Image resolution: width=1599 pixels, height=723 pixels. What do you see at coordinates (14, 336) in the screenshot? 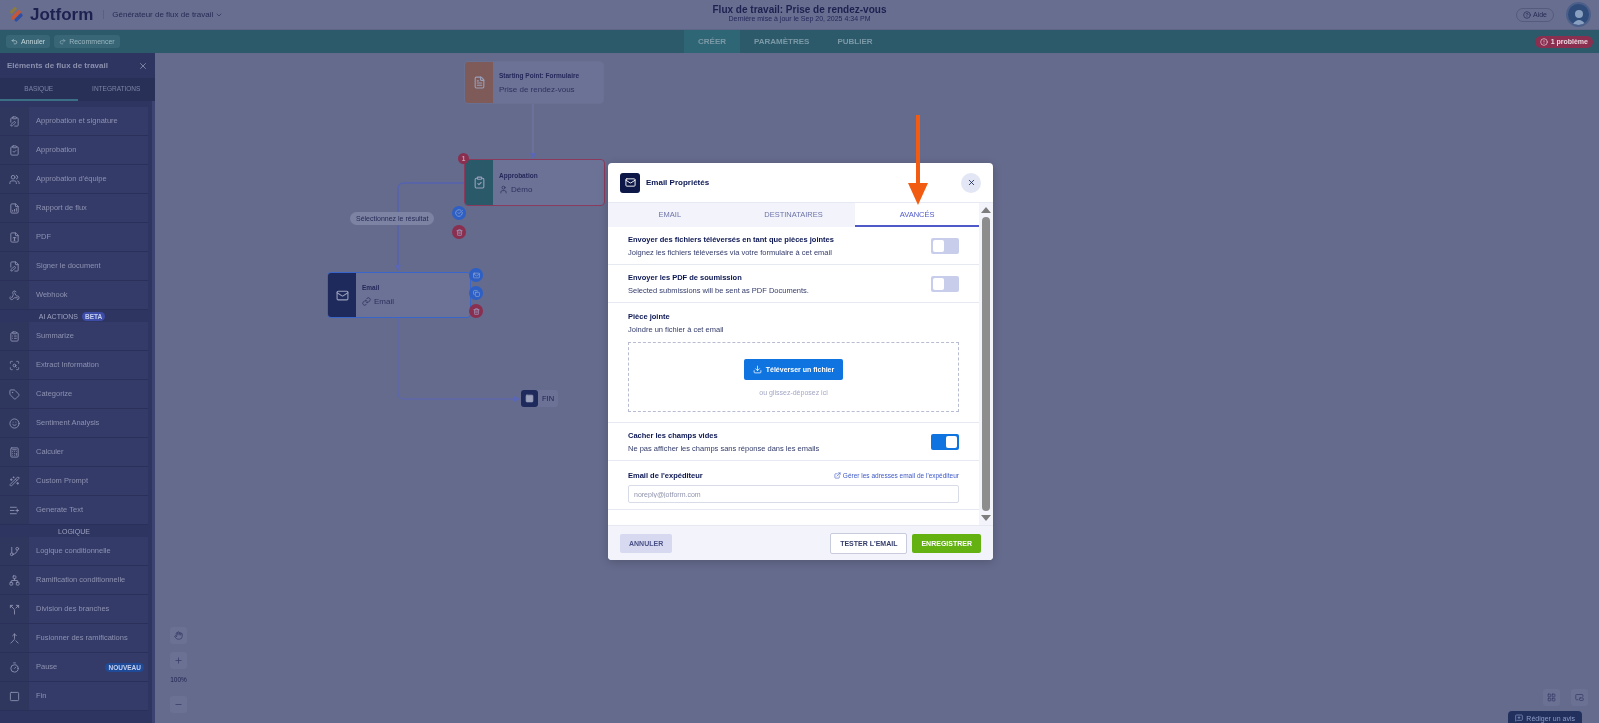
I see `clipboard-icon` at bounding box center [14, 336].